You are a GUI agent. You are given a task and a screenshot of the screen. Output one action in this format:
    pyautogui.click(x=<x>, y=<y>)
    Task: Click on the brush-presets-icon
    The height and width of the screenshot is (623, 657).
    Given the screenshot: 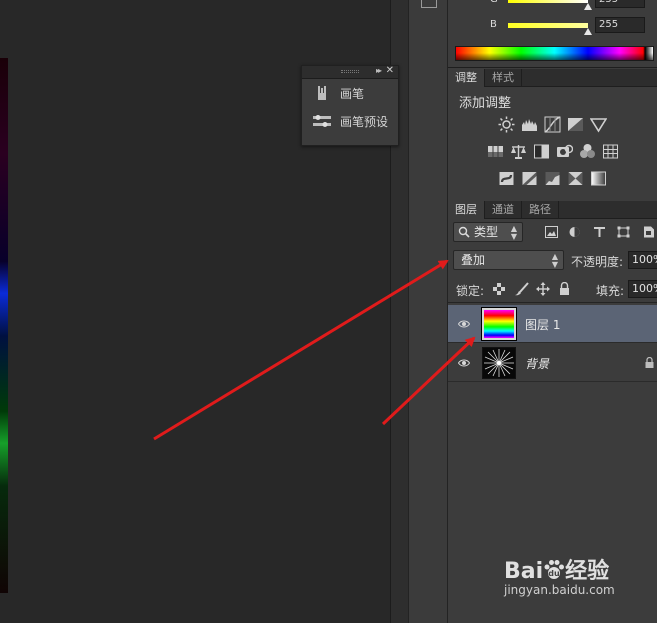 What is the action you would take?
    pyautogui.click(x=322, y=121)
    